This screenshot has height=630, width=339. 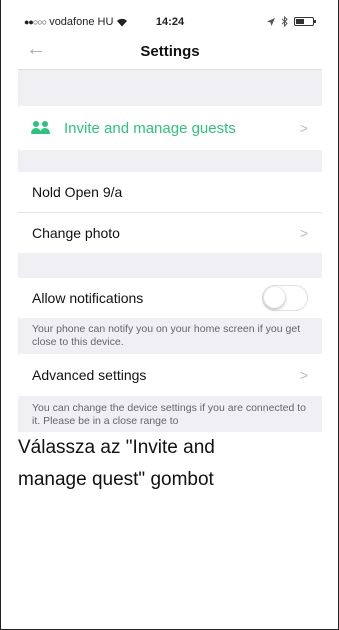 What do you see at coordinates (42, 128) in the screenshot?
I see `guests-icon` at bounding box center [42, 128].